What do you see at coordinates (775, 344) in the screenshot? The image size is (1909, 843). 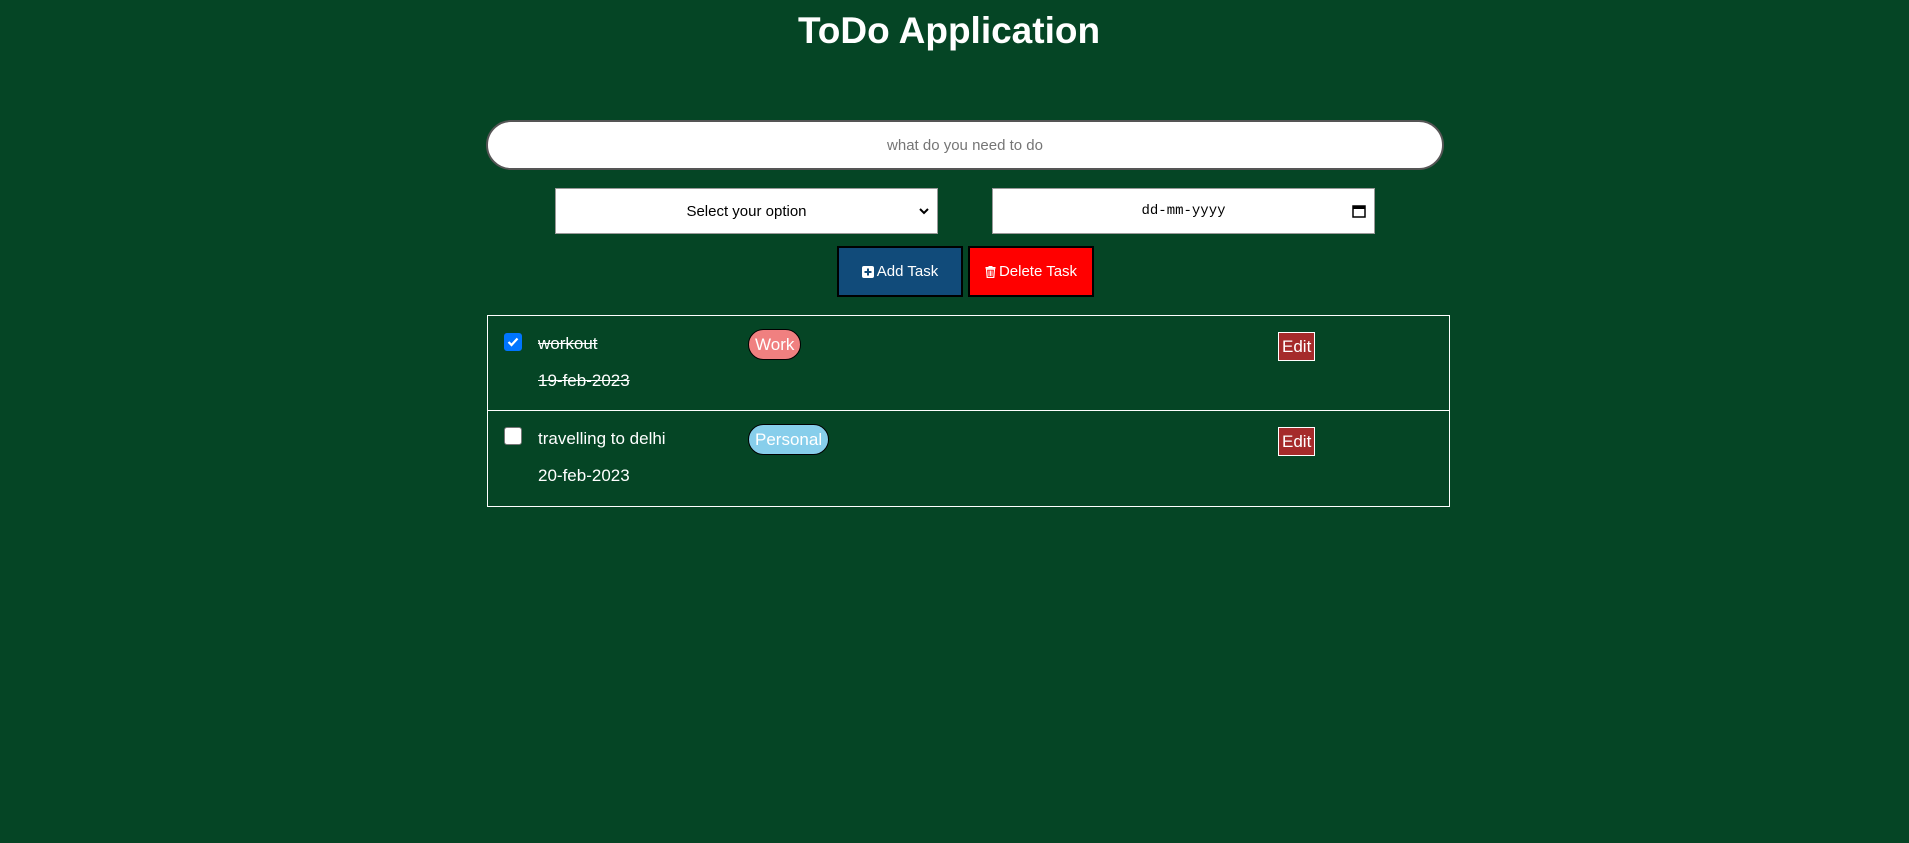 I see `category-tag: Work` at bounding box center [775, 344].